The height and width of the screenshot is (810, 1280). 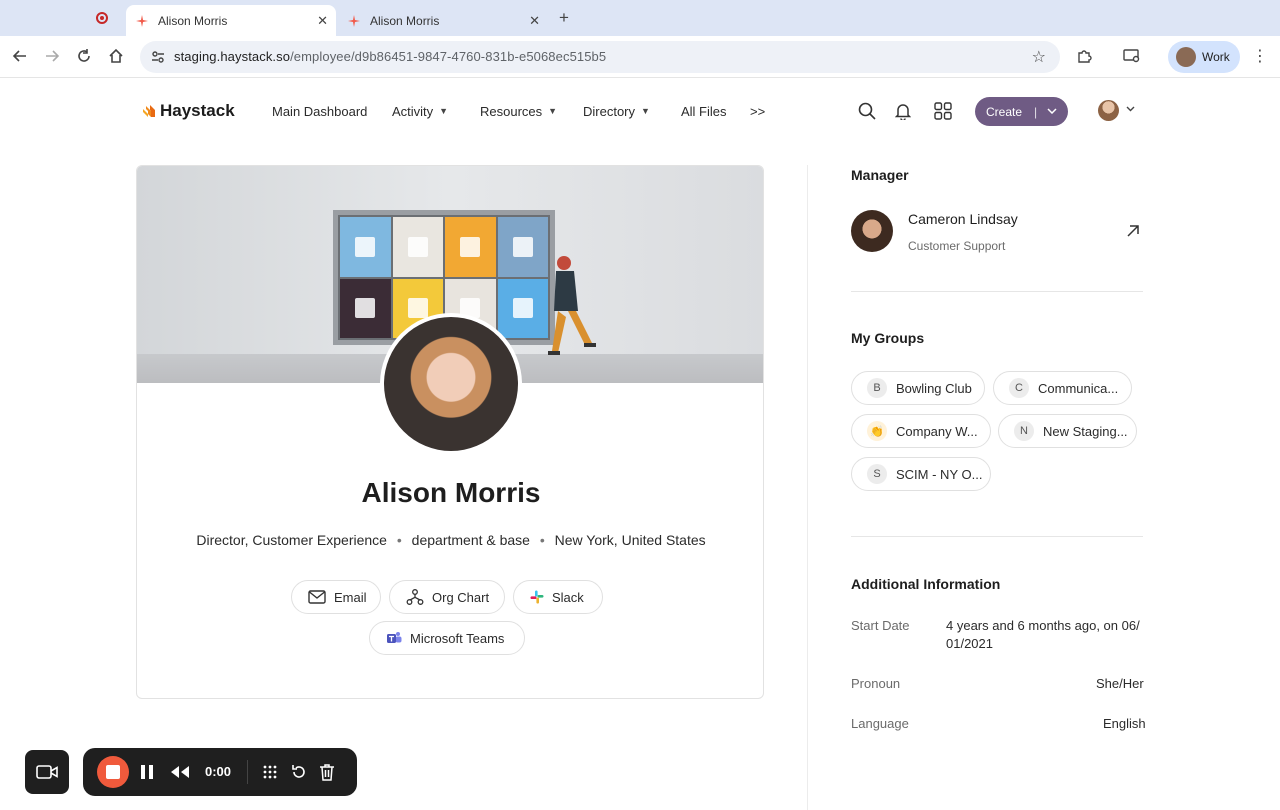 I want to click on haystack-logo: Haystack, so click(x=188, y=111).